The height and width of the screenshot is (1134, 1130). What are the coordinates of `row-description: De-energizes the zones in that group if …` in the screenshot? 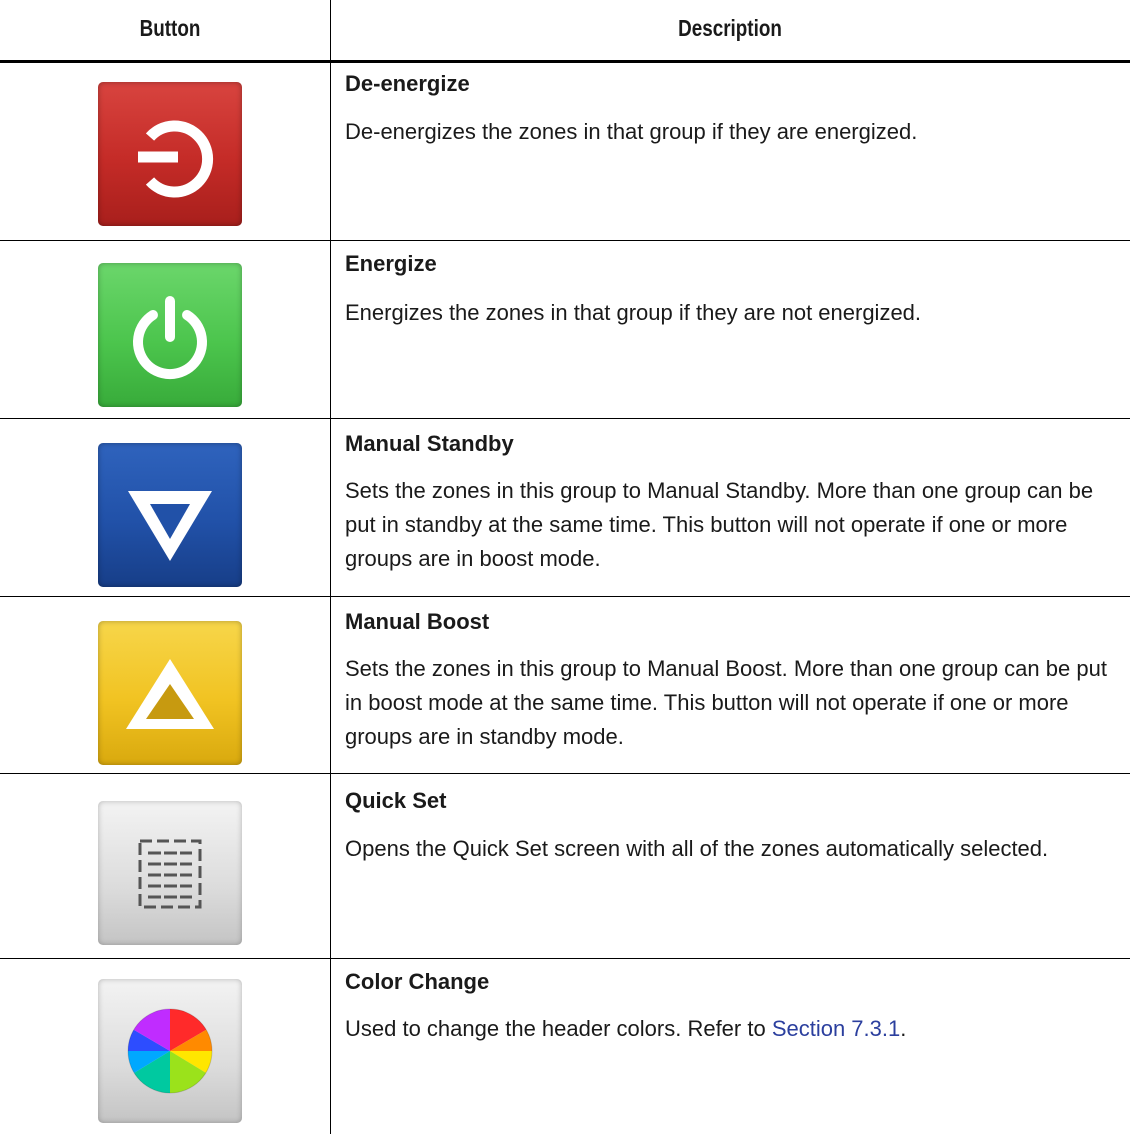 It's located at (631, 131).